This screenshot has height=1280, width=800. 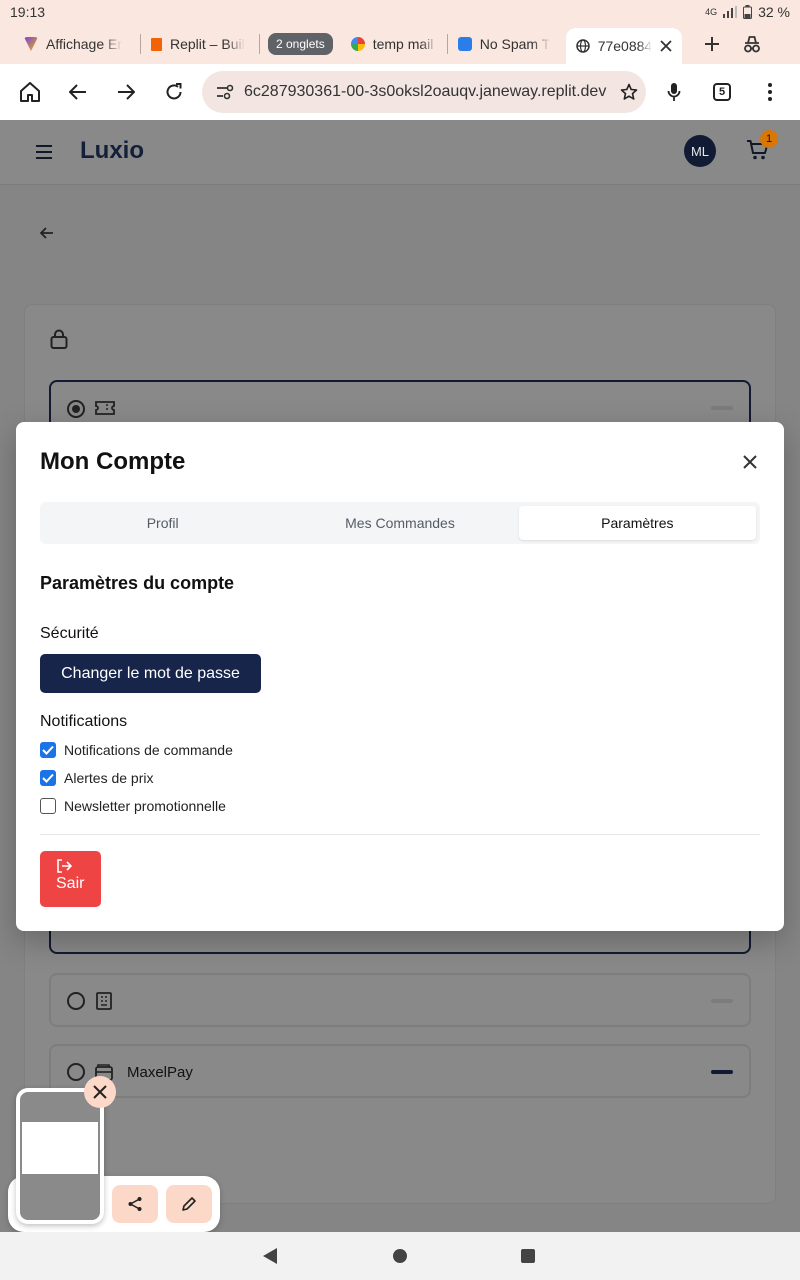 I want to click on tab-title: Affichage Er, so click(x=84, y=44).